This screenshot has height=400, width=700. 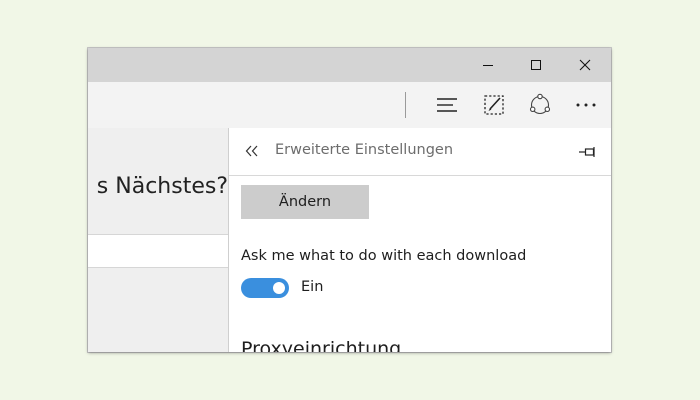 What do you see at coordinates (163, 251) in the screenshot?
I see `page-search-box` at bounding box center [163, 251].